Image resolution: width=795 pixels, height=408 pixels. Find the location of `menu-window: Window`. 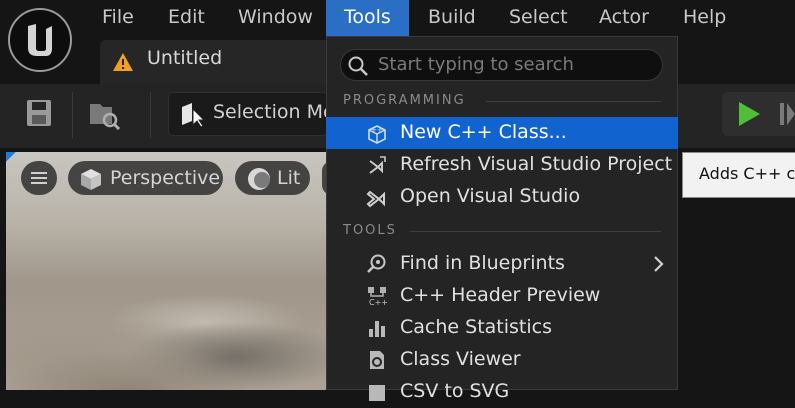

menu-window: Window is located at coordinates (275, 18).